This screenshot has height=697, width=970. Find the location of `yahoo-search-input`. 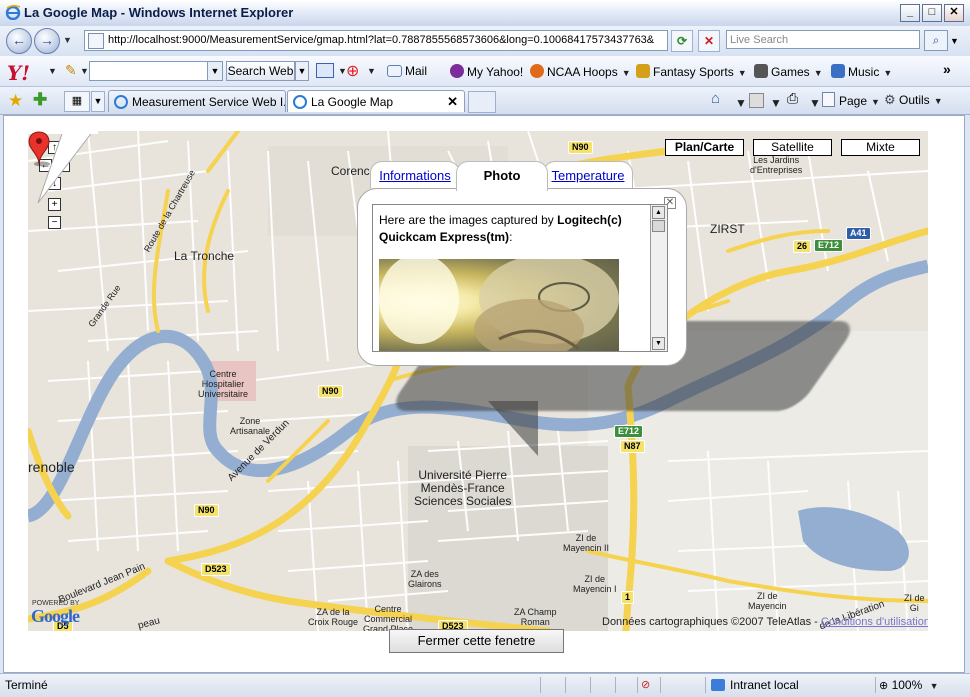

yahoo-search-input is located at coordinates (149, 71).